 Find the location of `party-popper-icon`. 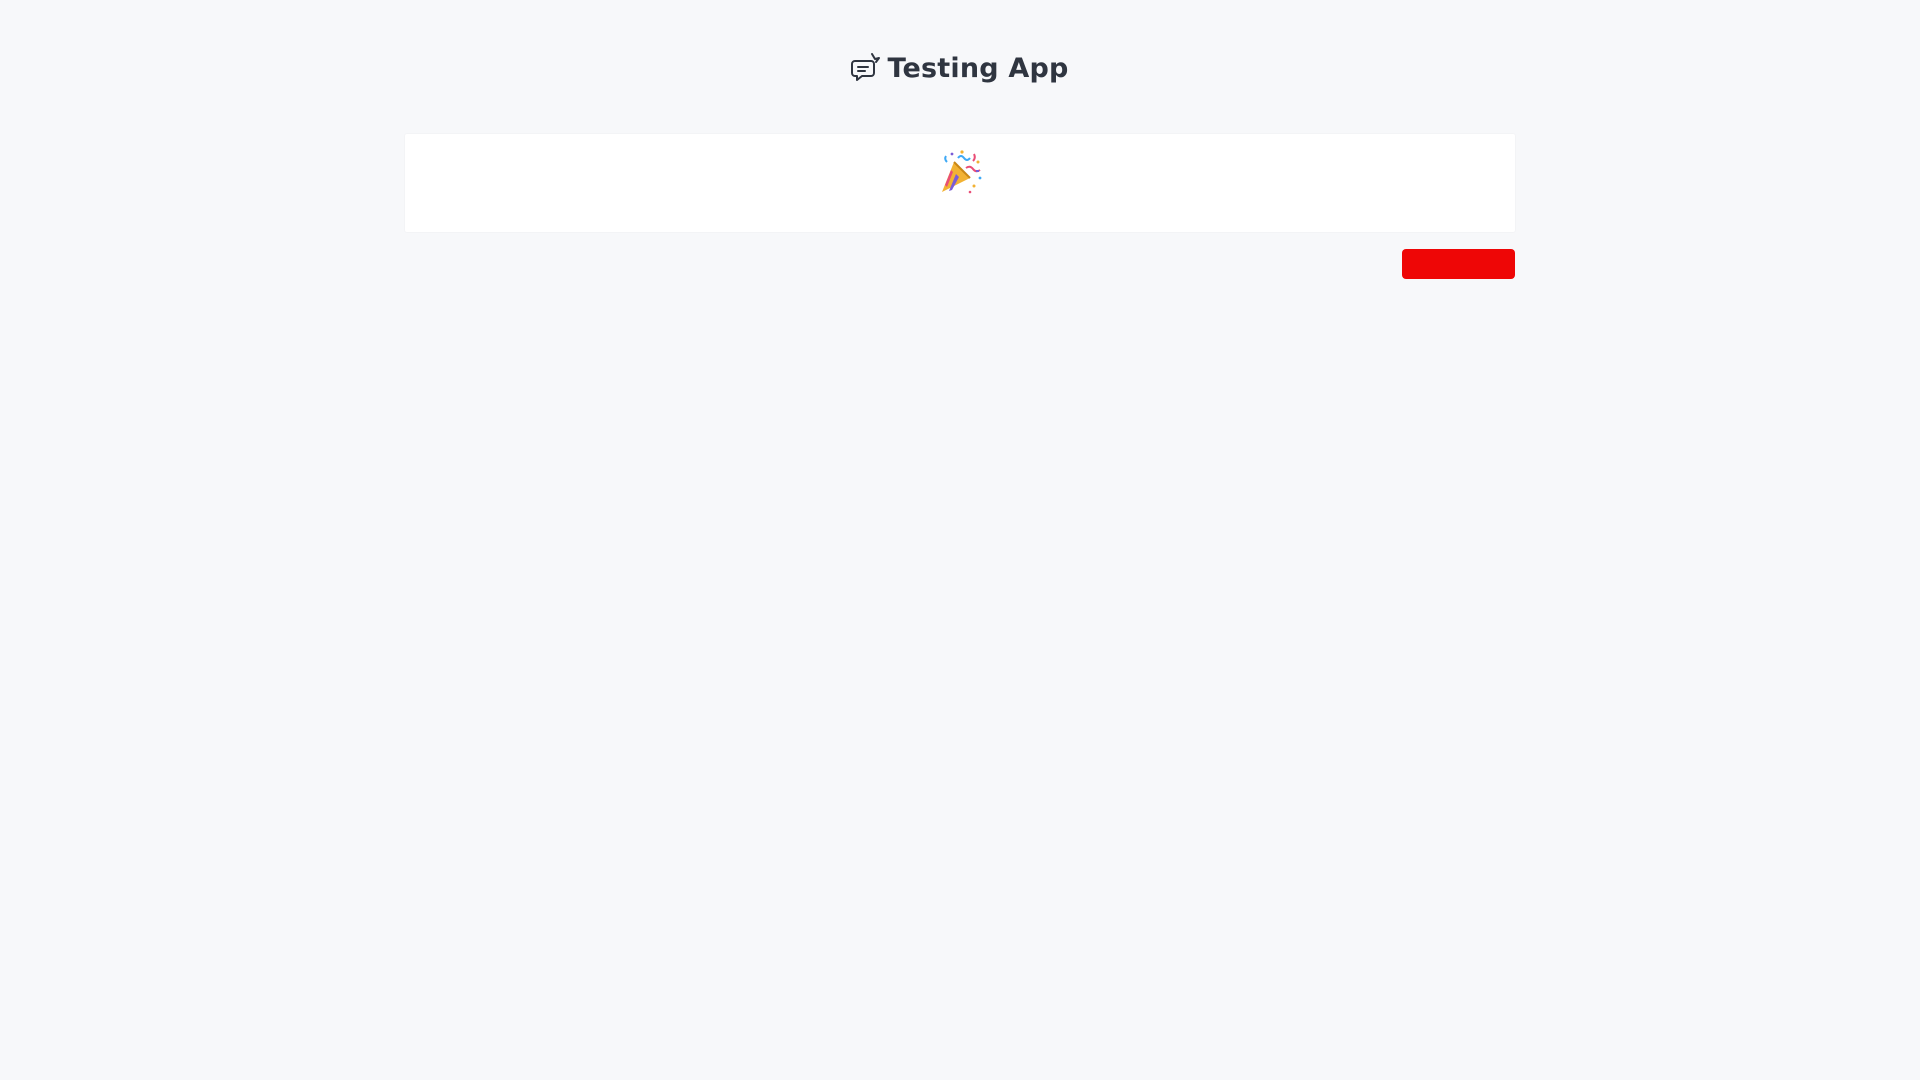

party-popper-icon is located at coordinates (960, 172).